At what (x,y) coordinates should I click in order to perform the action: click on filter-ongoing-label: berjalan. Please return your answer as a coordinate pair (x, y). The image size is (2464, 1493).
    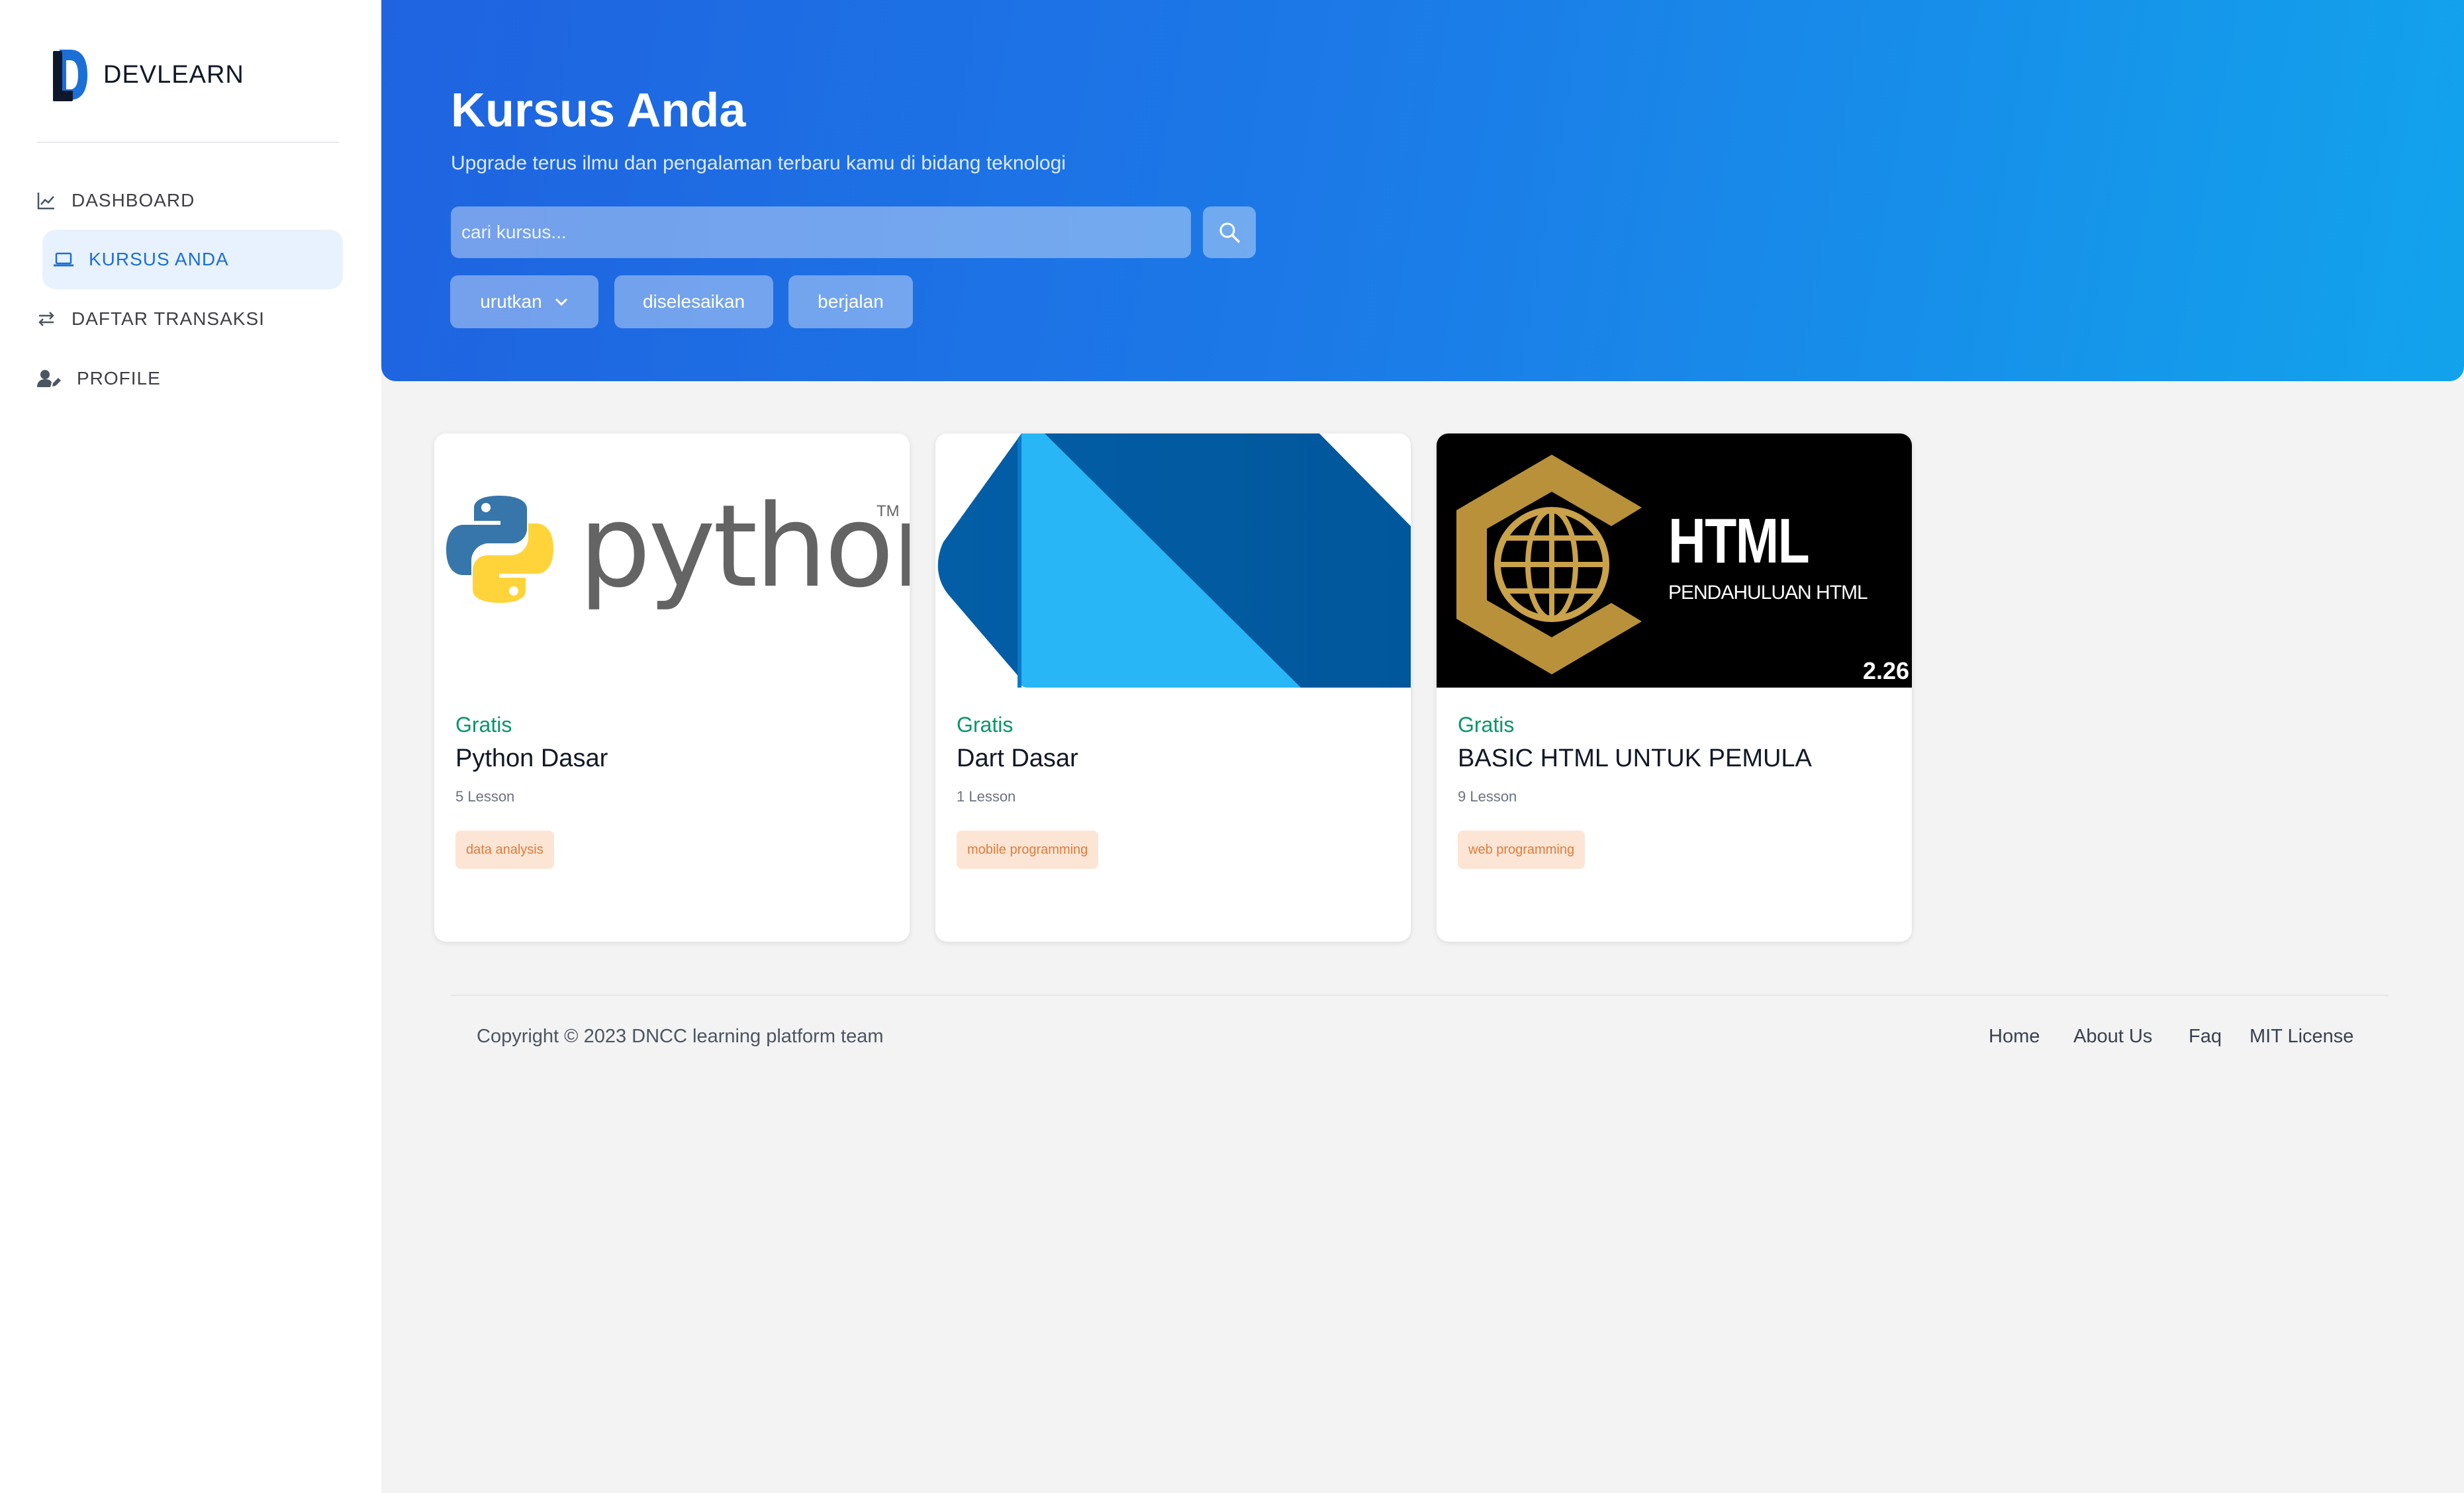
    Looking at the image, I should click on (851, 302).